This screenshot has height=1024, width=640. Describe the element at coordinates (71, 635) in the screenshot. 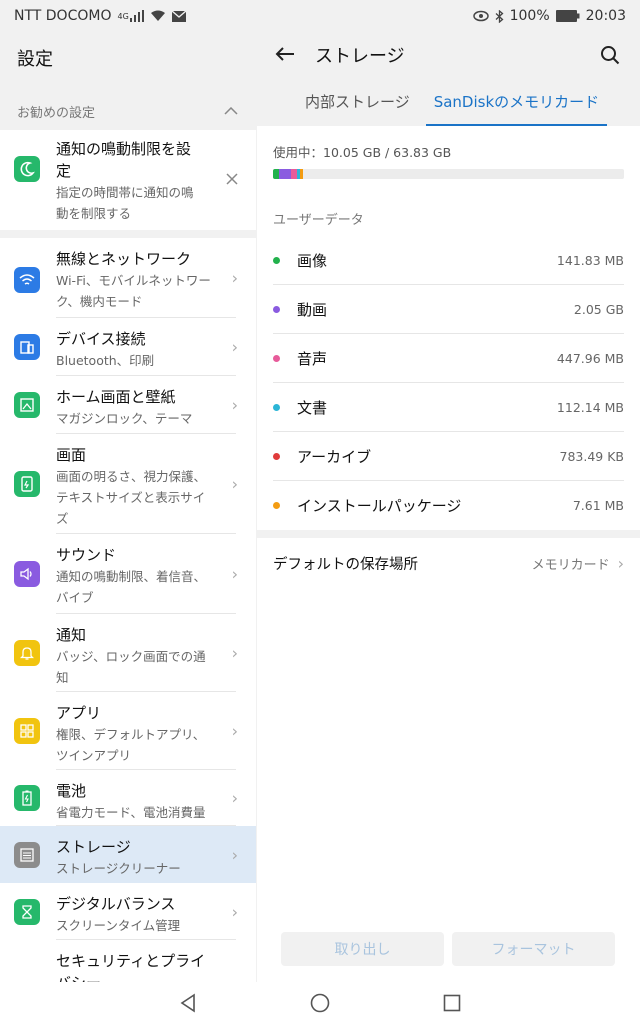

I see `item-title: 通知` at that location.